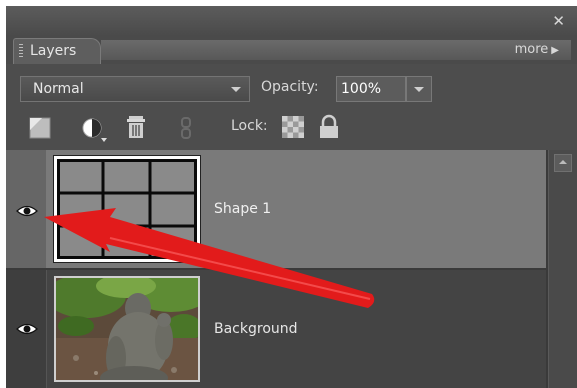  I want to click on blend-mode-dropdown: Normal, so click(135, 89).